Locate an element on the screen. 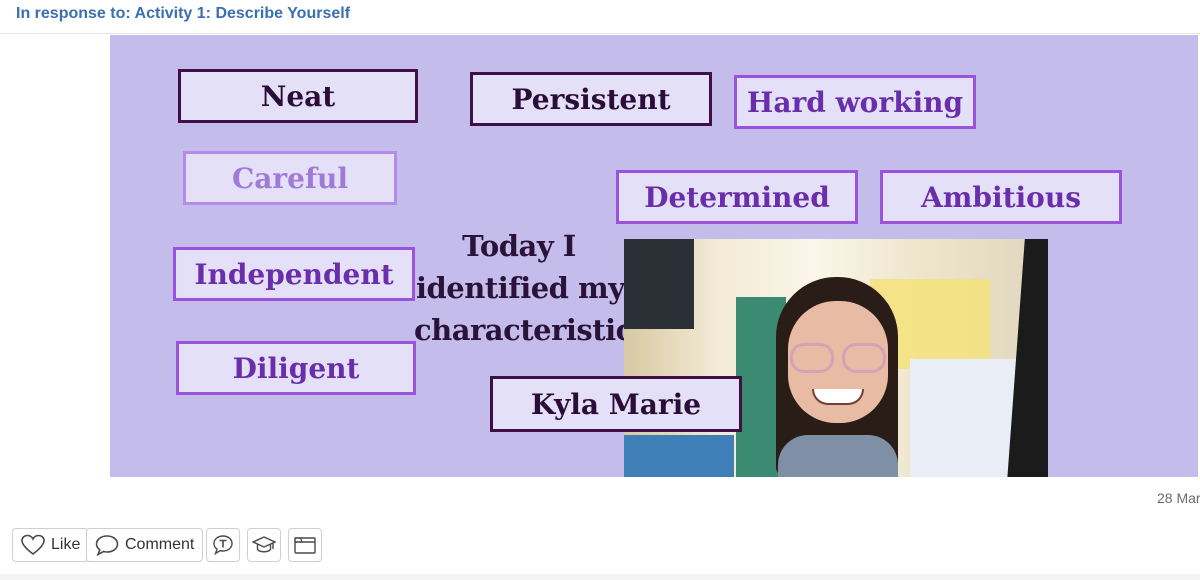  student-name-label: Kyla Marie is located at coordinates (616, 404).